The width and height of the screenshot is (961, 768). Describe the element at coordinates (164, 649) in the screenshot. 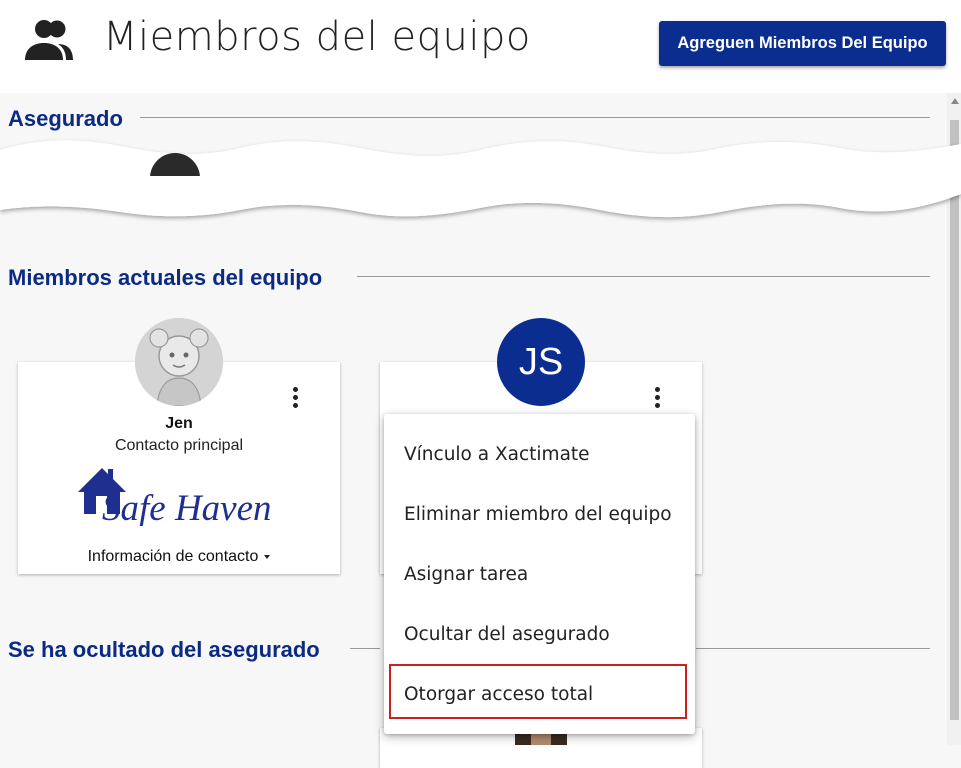

I see `section-title-hidden: Se ha ocultado del asegurado` at that location.